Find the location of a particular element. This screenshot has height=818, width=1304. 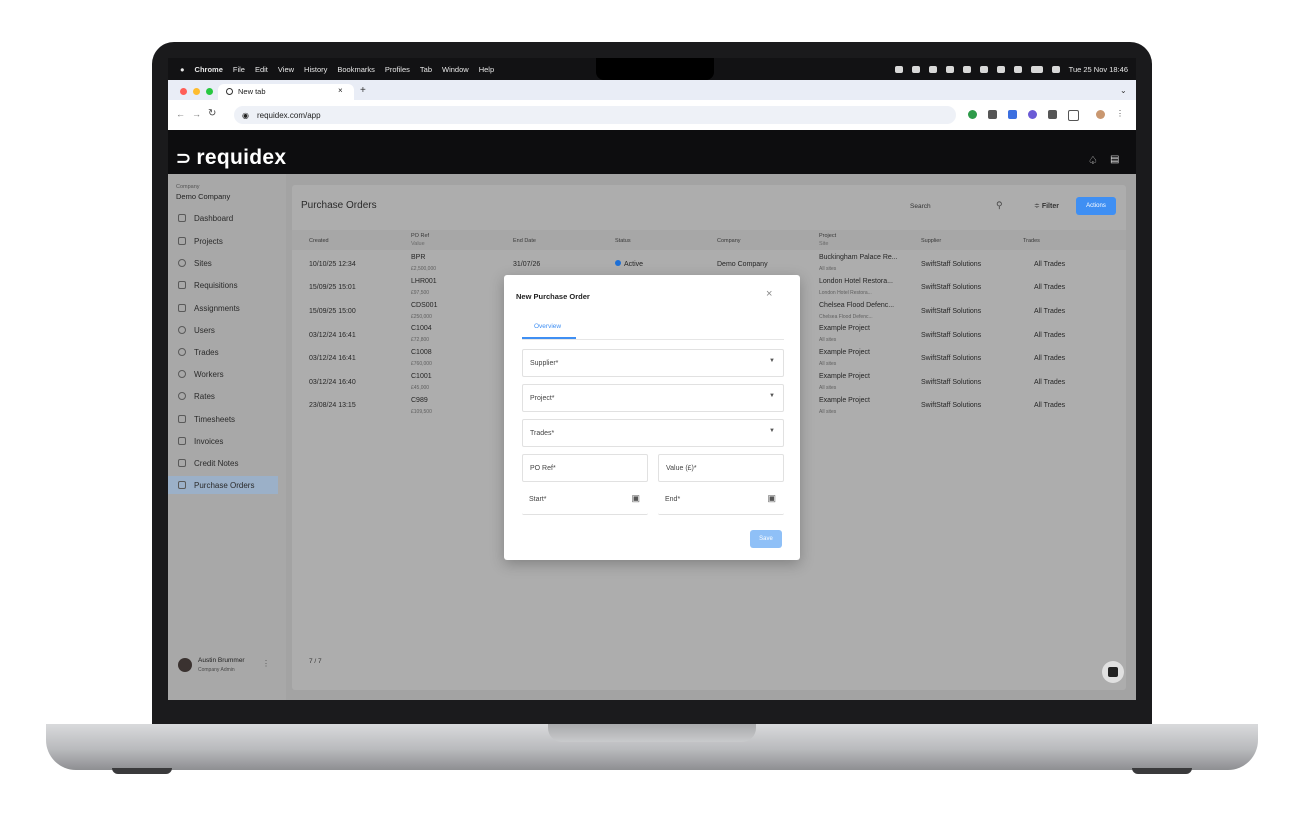

messages-icon: ▤ is located at coordinates (1114, 159).